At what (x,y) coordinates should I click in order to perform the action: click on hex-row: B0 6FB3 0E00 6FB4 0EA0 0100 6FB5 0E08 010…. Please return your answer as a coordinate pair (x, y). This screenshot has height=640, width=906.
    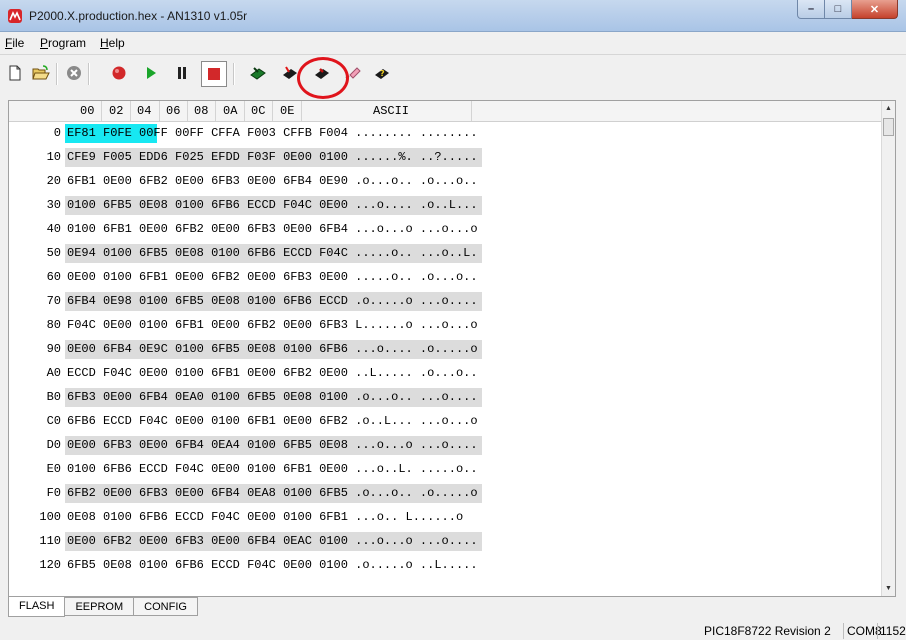
    Looking at the image, I should click on (446, 397).